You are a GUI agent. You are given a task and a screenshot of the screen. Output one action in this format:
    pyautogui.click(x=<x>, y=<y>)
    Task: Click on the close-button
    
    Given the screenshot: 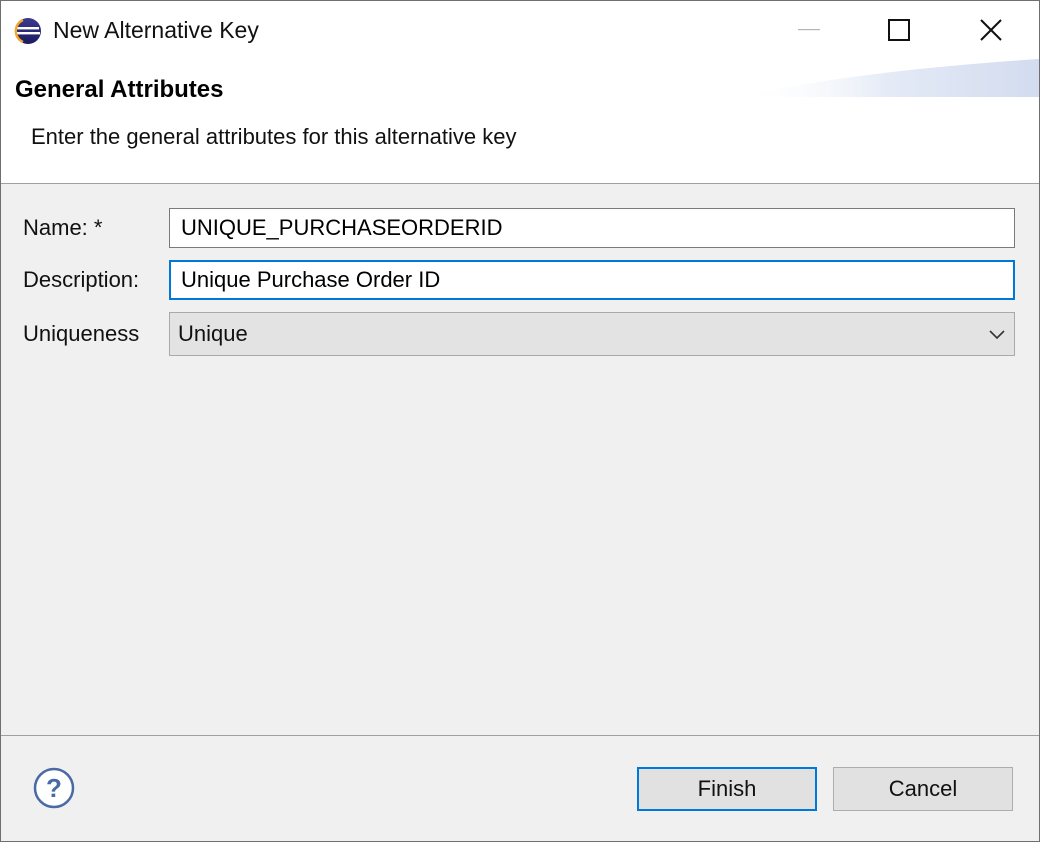 What is the action you would take?
    pyautogui.click(x=991, y=30)
    